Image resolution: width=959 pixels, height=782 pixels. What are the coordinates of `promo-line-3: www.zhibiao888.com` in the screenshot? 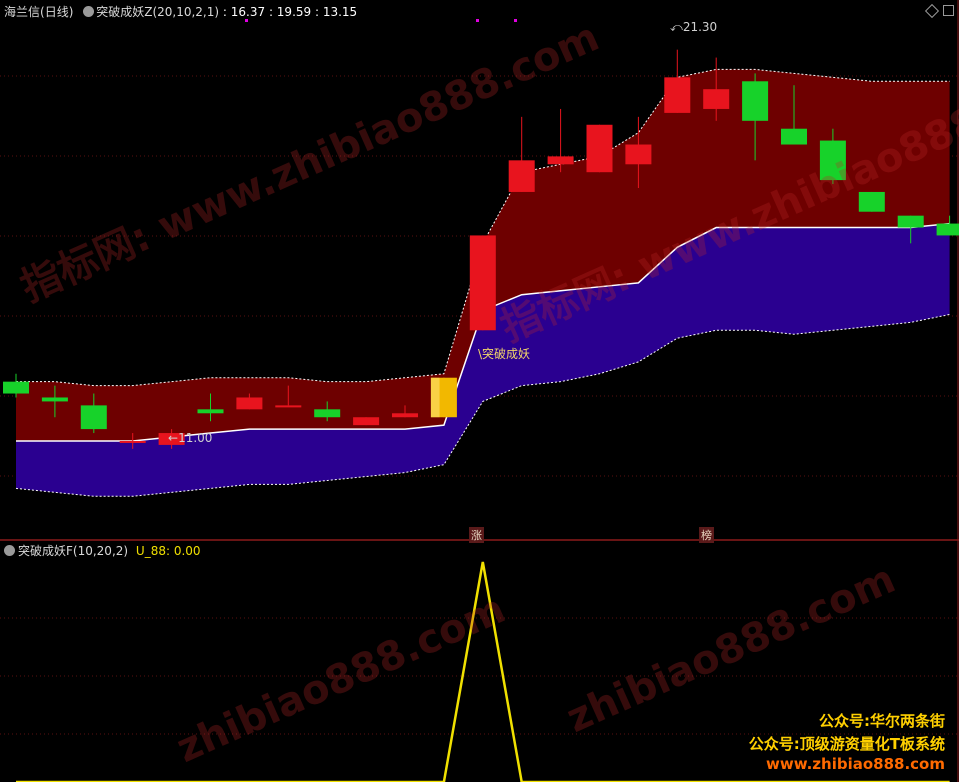 It's located at (855, 764).